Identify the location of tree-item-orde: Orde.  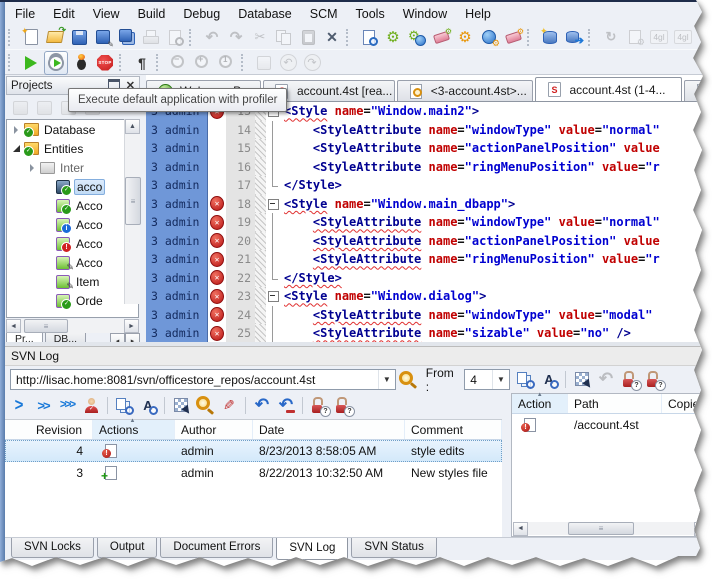
(72, 300).